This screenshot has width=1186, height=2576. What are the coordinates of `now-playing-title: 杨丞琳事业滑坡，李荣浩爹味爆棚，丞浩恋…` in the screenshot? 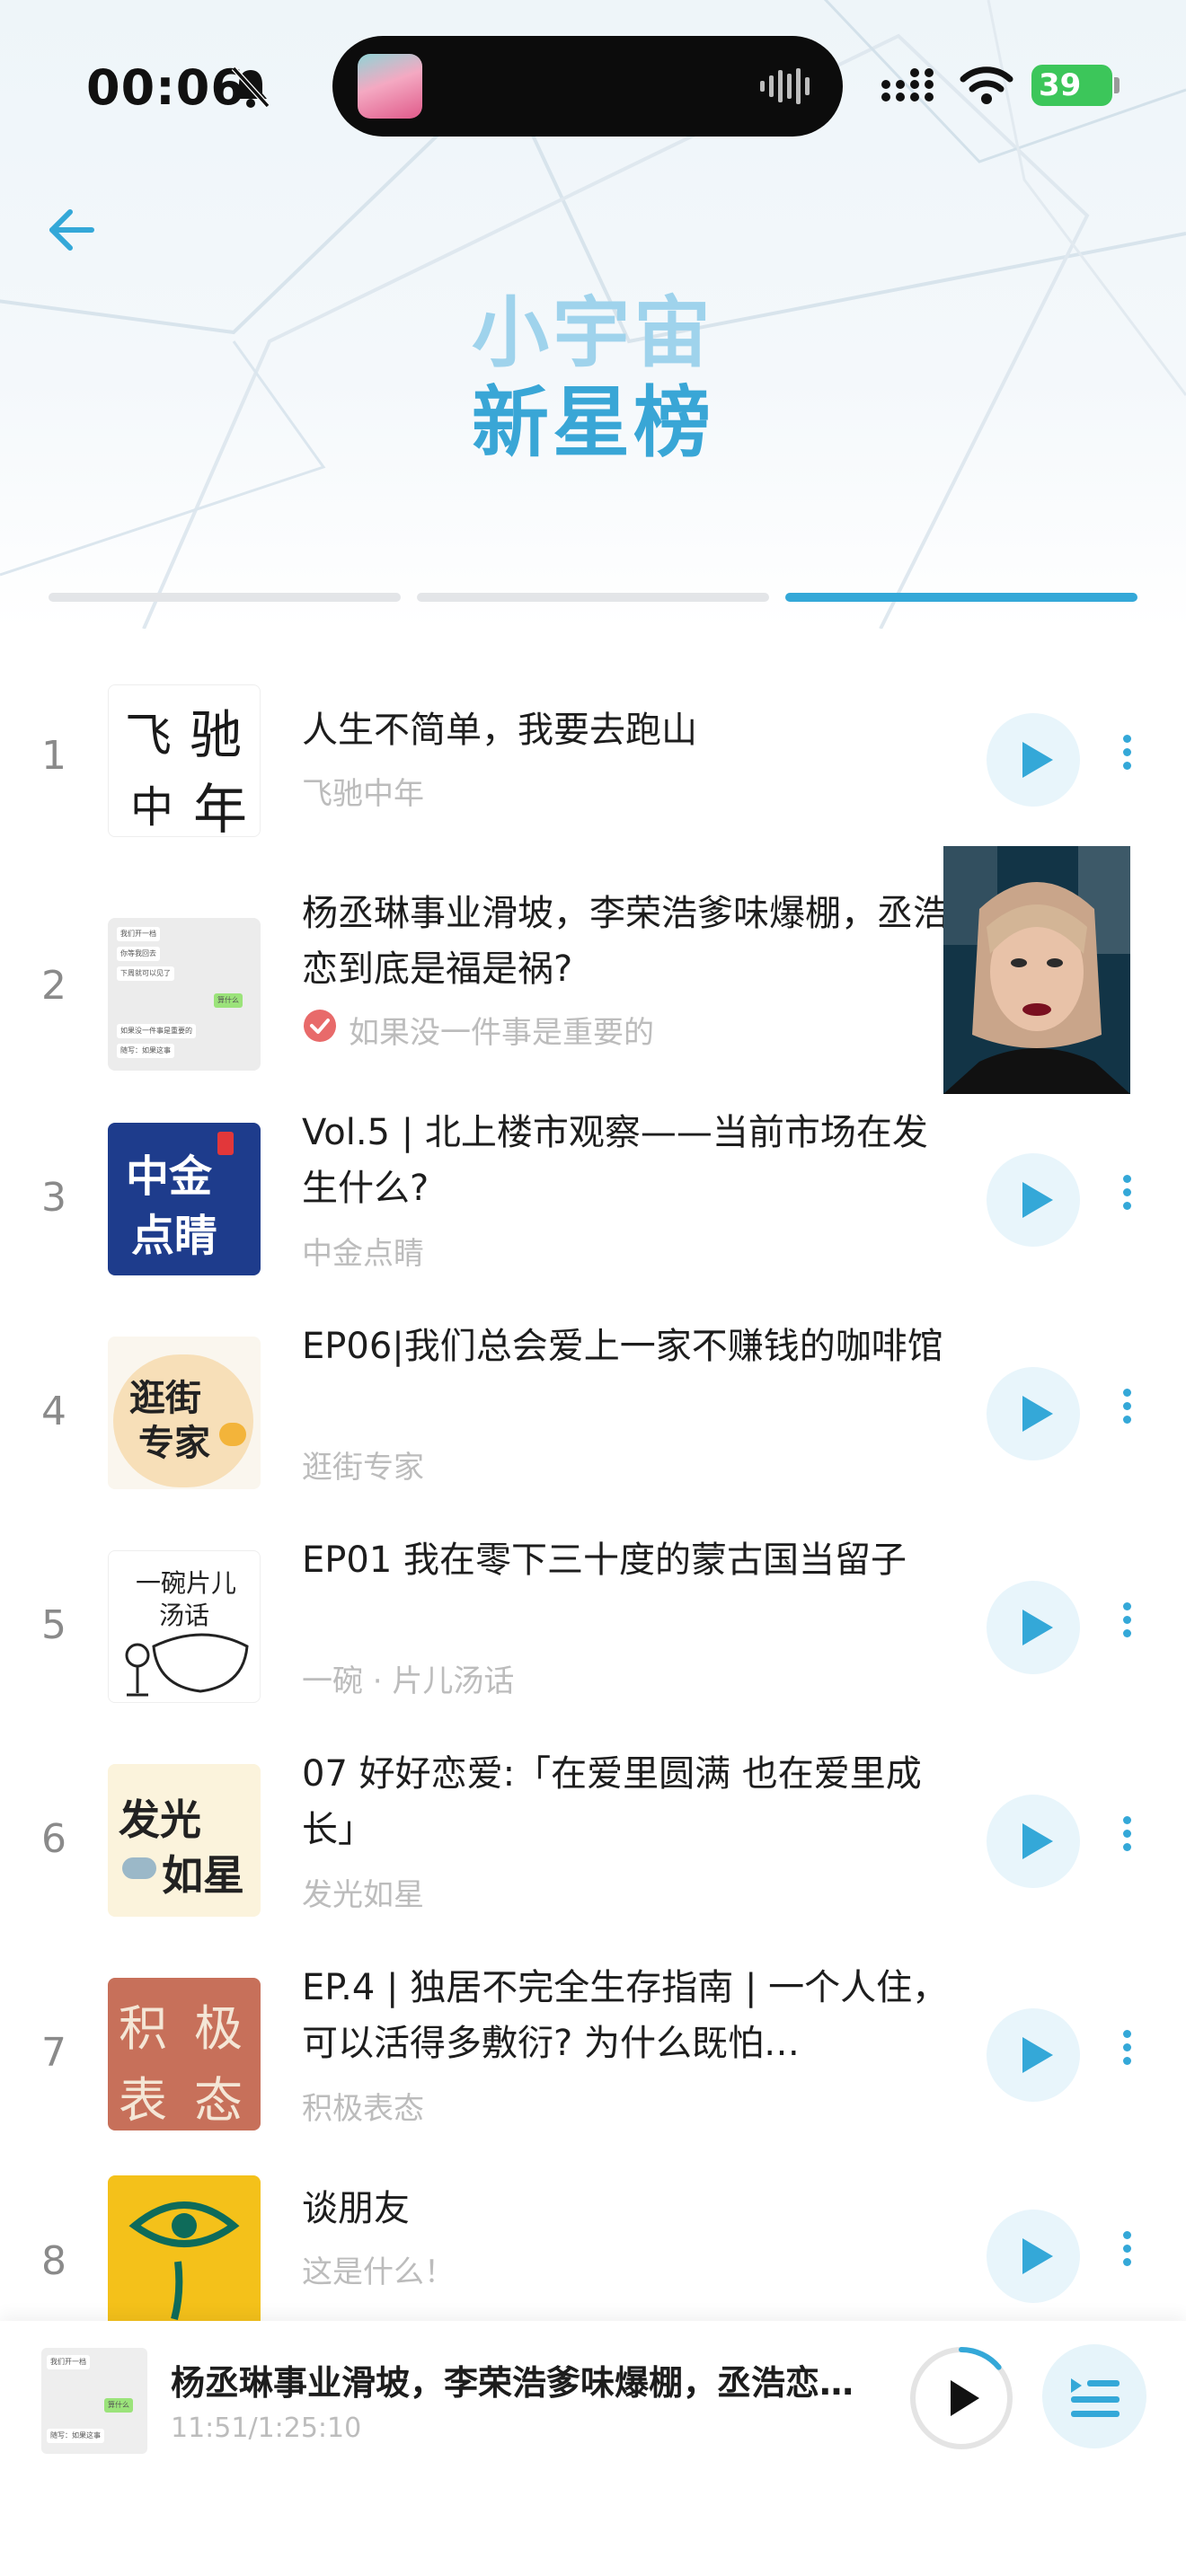 It's located at (512, 2383).